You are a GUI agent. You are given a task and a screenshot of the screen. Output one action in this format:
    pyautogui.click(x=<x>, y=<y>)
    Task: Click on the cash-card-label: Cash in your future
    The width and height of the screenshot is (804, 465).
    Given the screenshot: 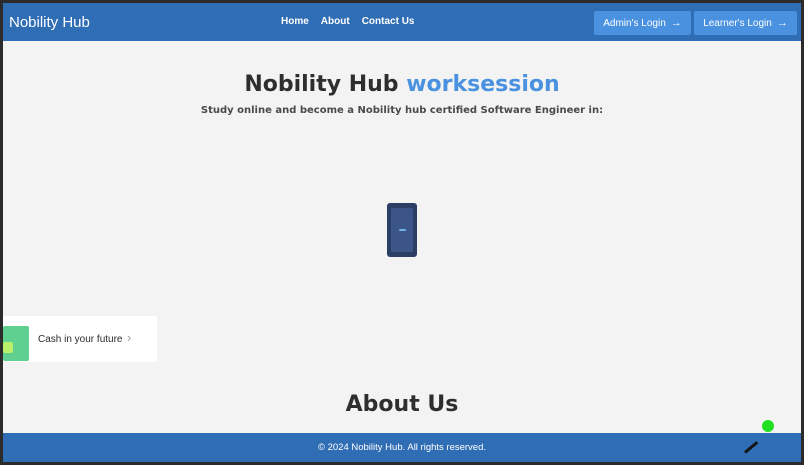 What is the action you would take?
    pyautogui.click(x=80, y=339)
    